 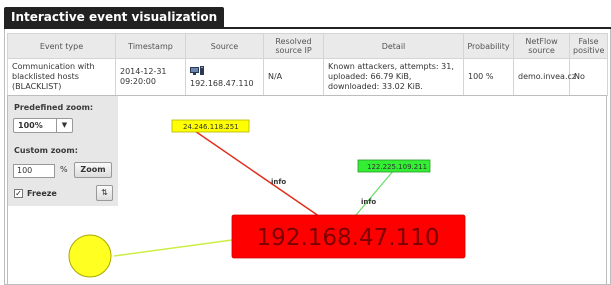 I want to click on predefined-zoom-select: 100% ▼, so click(x=43, y=125).